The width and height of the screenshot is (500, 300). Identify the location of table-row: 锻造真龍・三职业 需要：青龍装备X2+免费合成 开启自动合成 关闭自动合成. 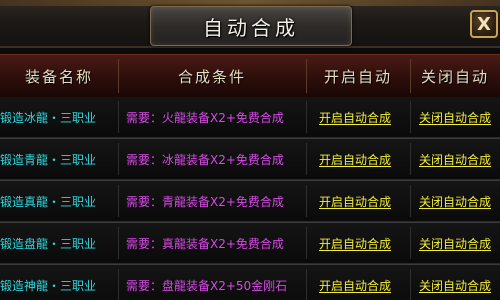
(250, 202).